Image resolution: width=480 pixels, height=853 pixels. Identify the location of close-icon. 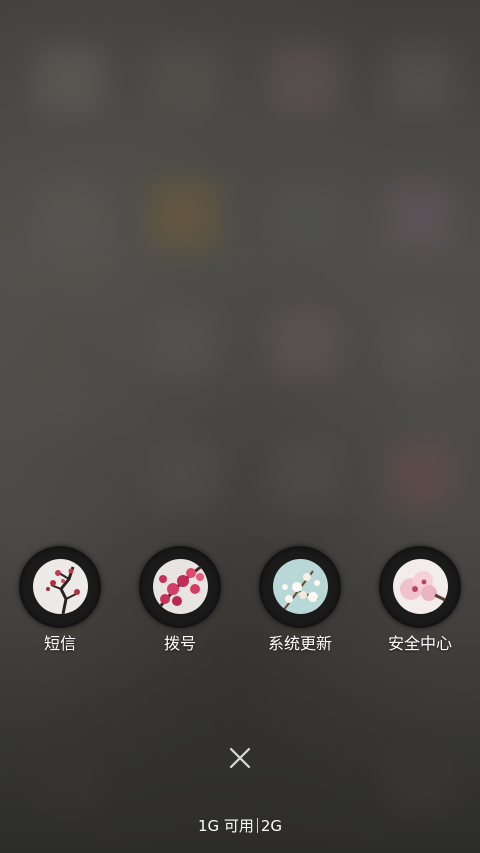
(240, 758).